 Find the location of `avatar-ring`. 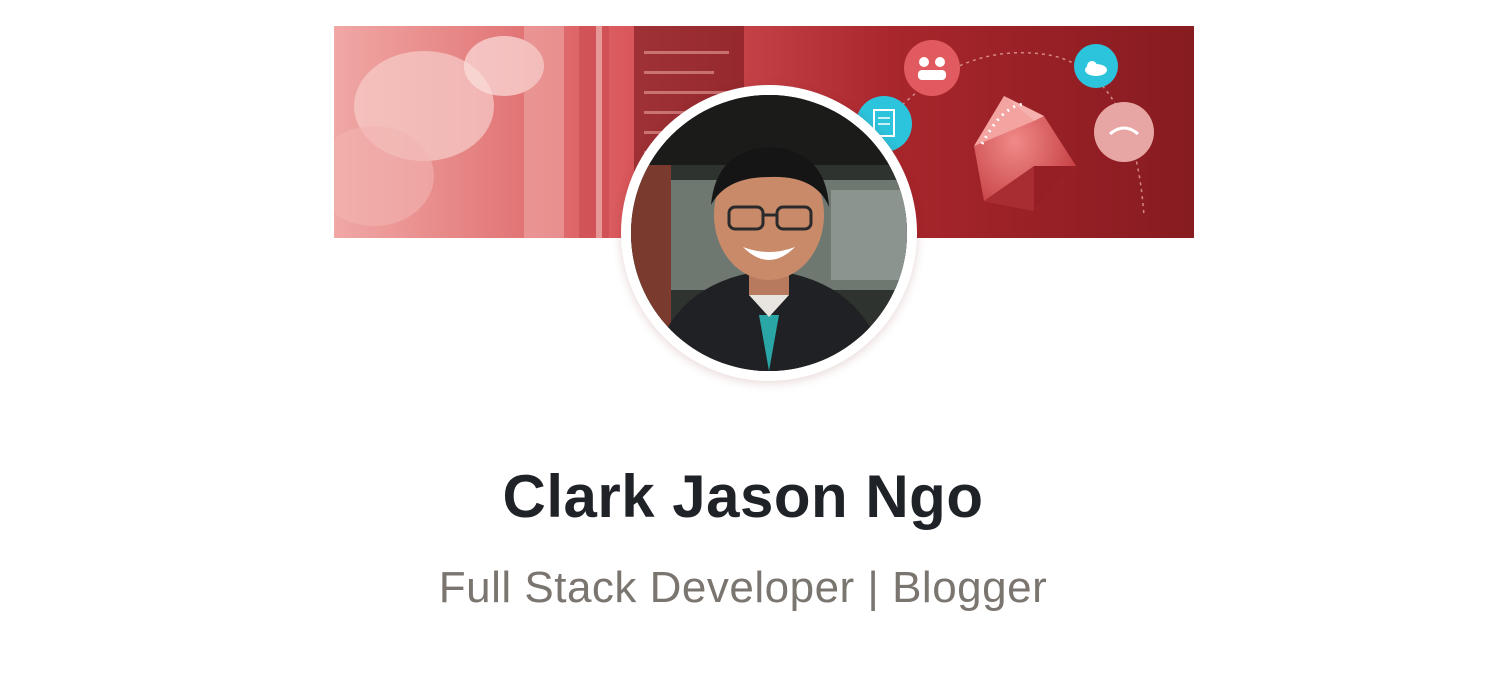

avatar-ring is located at coordinates (769, 233).